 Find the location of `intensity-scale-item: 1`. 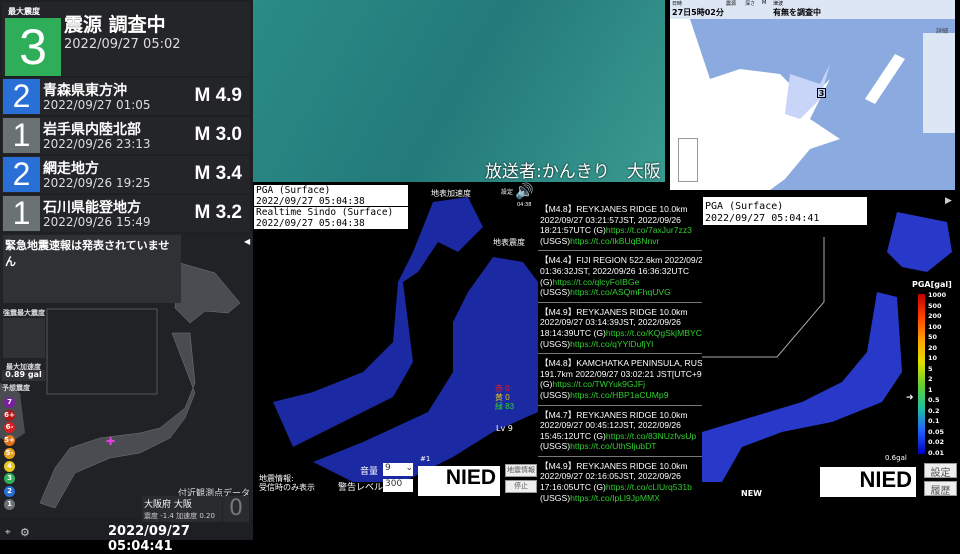

intensity-scale-item: 1 is located at coordinates (9, 504).